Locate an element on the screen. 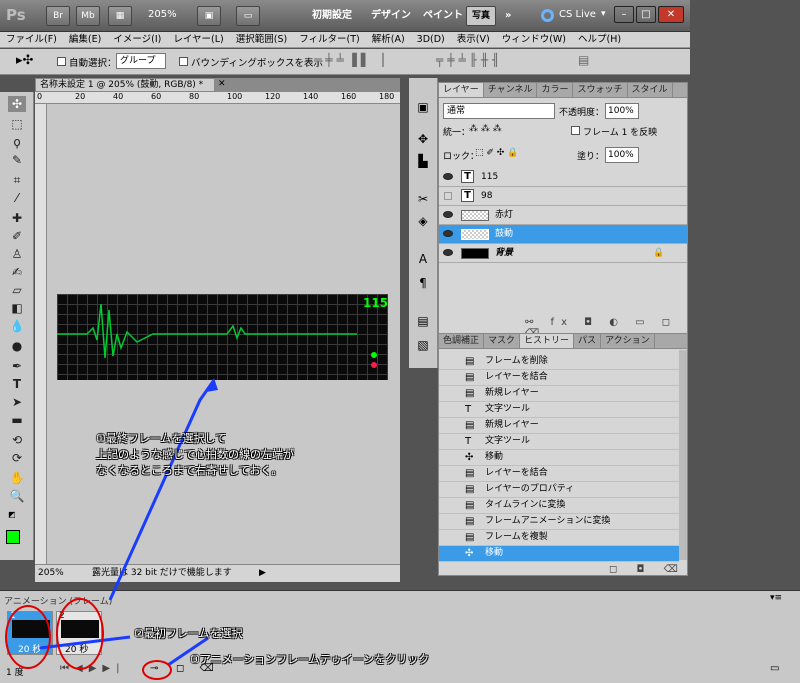 The width and height of the screenshot is (800, 683). annotation-note-2: ②最初フレームを選択 is located at coordinates (188, 633).